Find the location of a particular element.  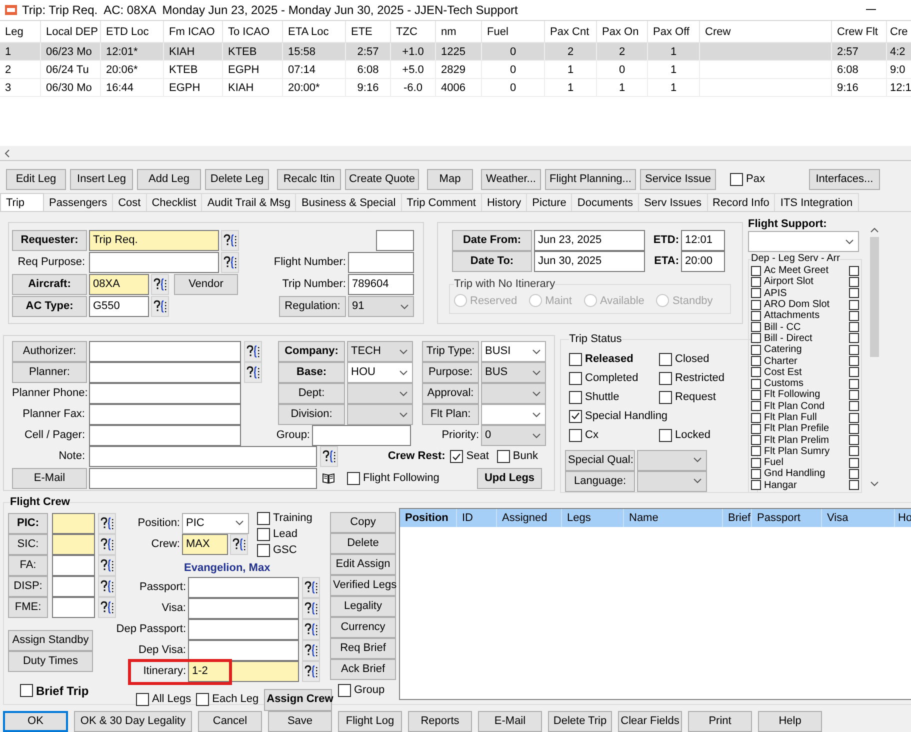

button: Regulation: is located at coordinates (312, 306).